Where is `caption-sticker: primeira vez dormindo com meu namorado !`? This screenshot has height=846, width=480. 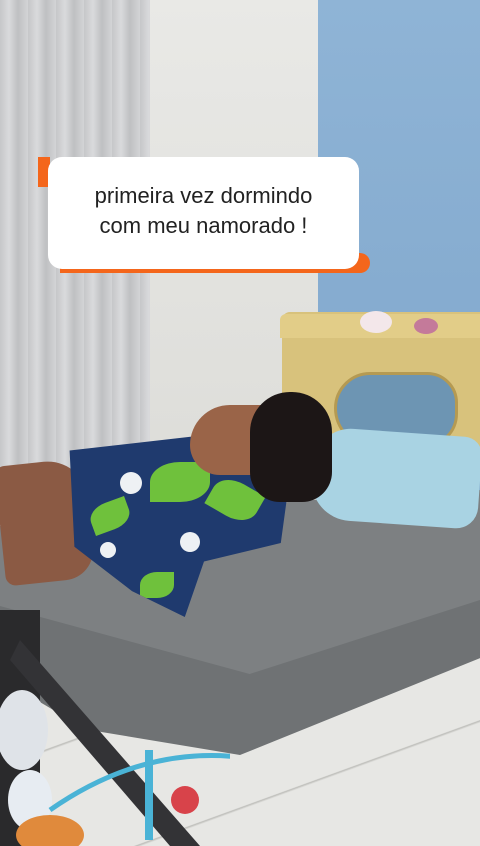 caption-sticker: primeira vez dormindo com meu namorado ! is located at coordinates (204, 215).